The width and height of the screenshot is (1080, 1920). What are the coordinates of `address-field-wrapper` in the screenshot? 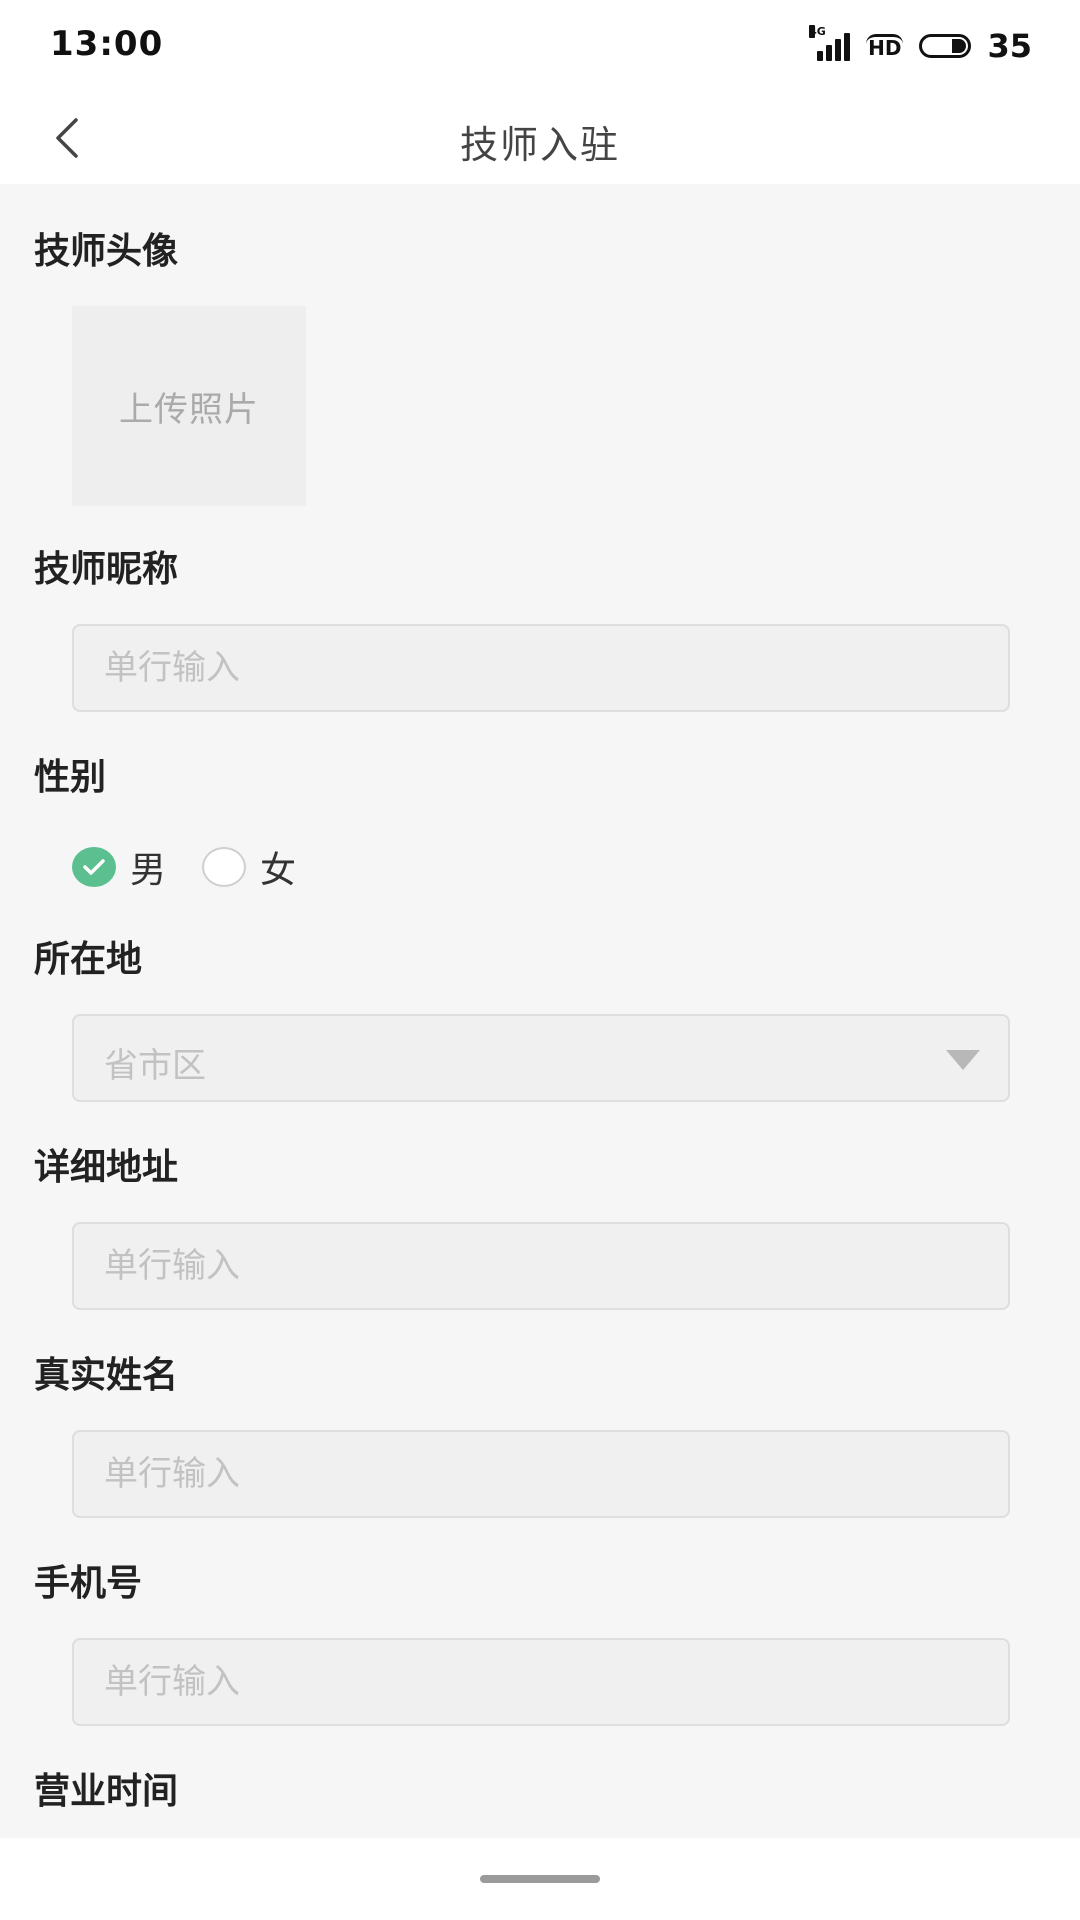 It's located at (541, 1266).